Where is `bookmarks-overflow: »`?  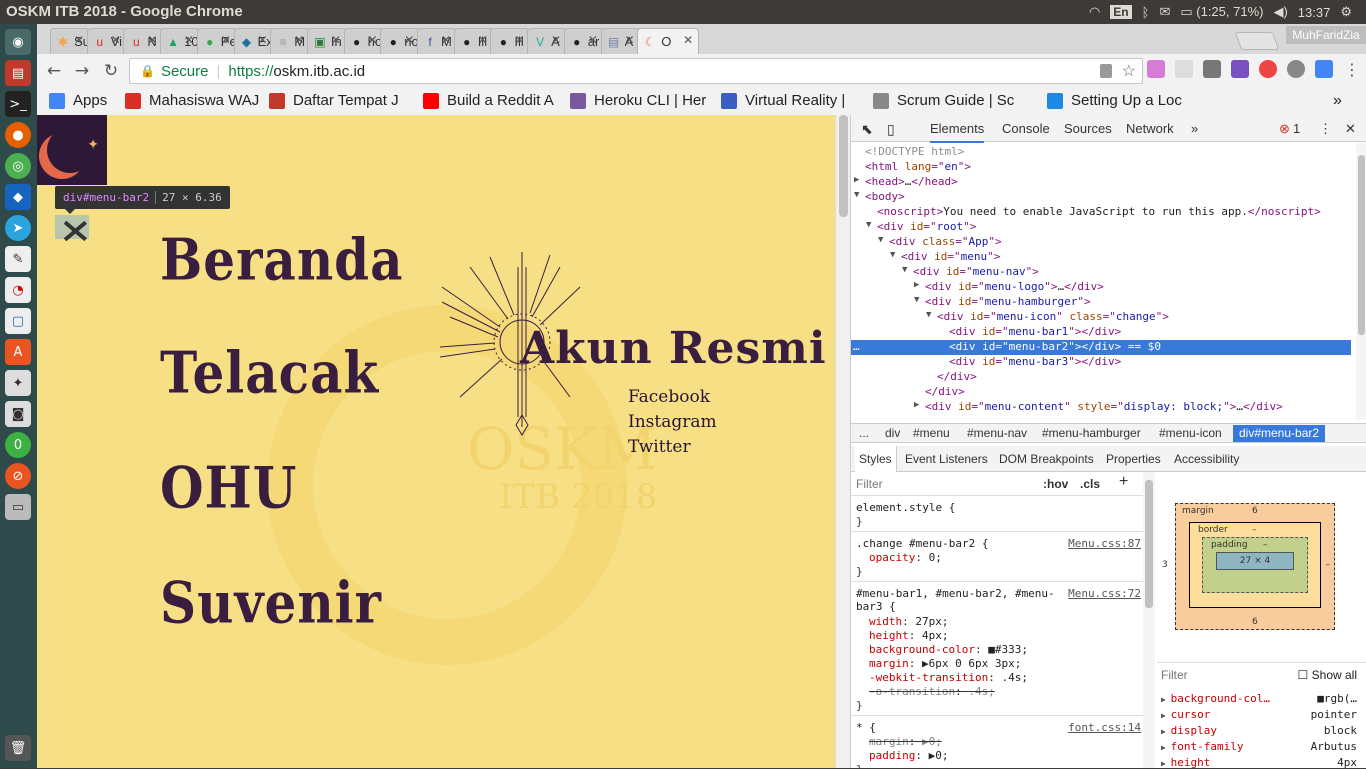 bookmarks-overflow: » is located at coordinates (1337, 101).